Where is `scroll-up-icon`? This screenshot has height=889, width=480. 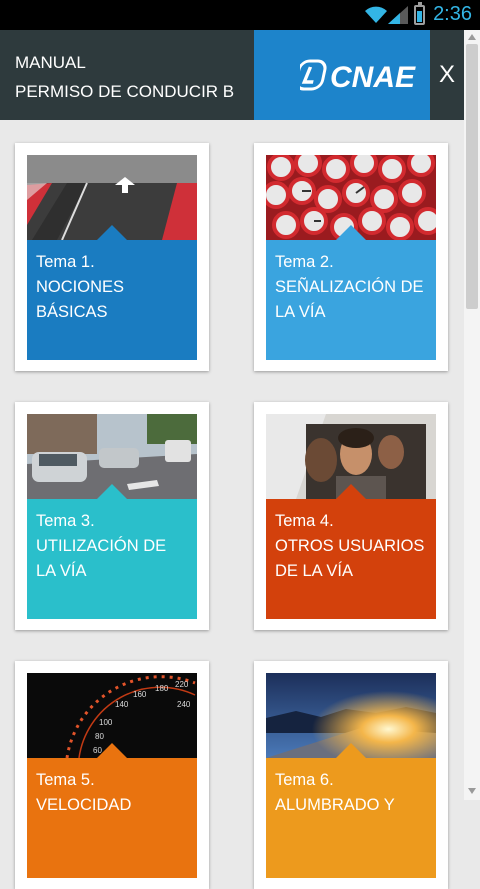
scroll-up-icon is located at coordinates (472, 37).